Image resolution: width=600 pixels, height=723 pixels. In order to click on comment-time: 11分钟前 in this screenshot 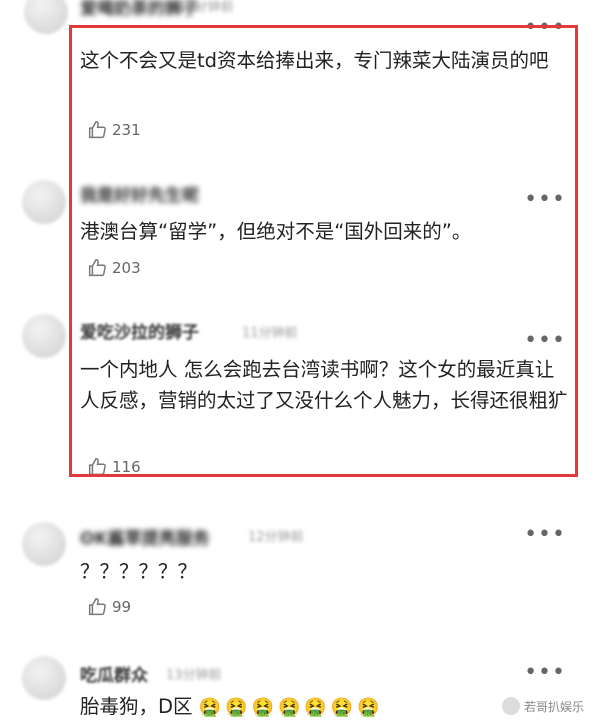, I will do `click(270, 333)`.